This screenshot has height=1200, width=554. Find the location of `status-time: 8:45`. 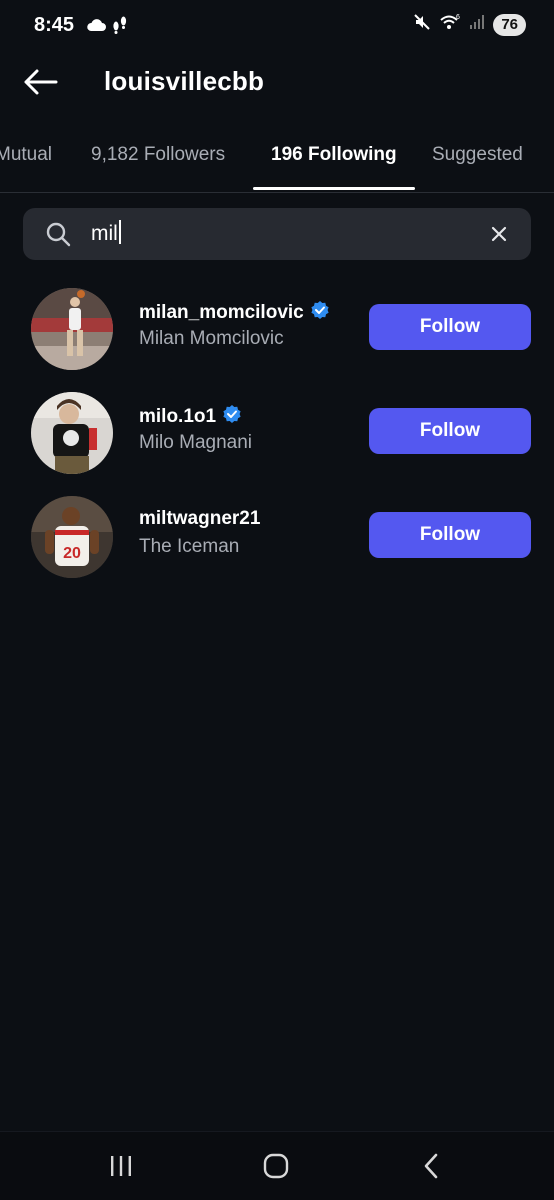

status-time: 8:45 is located at coordinates (54, 25).